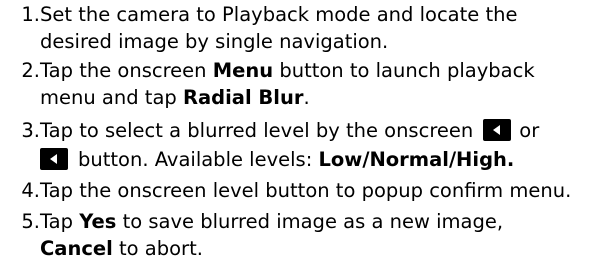 Image resolution: width=610 pixels, height=273 pixels. I want to click on text-fragment: button to launch playback, so click(404, 70).